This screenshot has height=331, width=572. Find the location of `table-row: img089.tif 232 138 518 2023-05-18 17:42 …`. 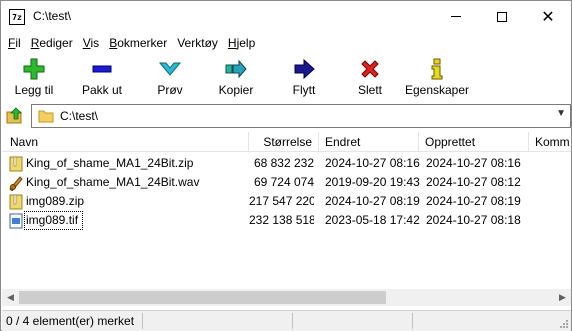

table-row: img089.tif 232 138 518 2023-05-18 17:42 … is located at coordinates (286, 220).